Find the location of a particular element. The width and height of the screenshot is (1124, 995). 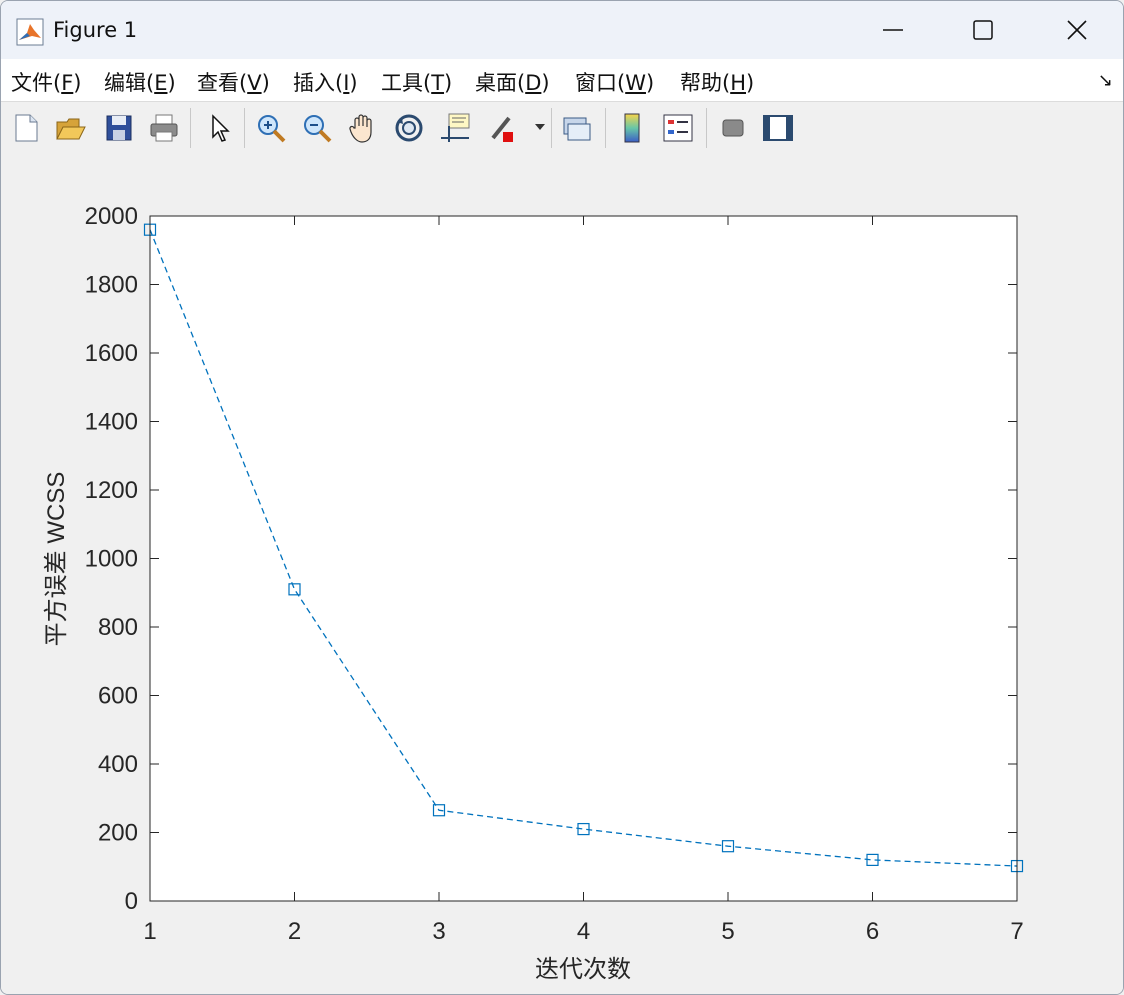

open-button is located at coordinates (71, 128).